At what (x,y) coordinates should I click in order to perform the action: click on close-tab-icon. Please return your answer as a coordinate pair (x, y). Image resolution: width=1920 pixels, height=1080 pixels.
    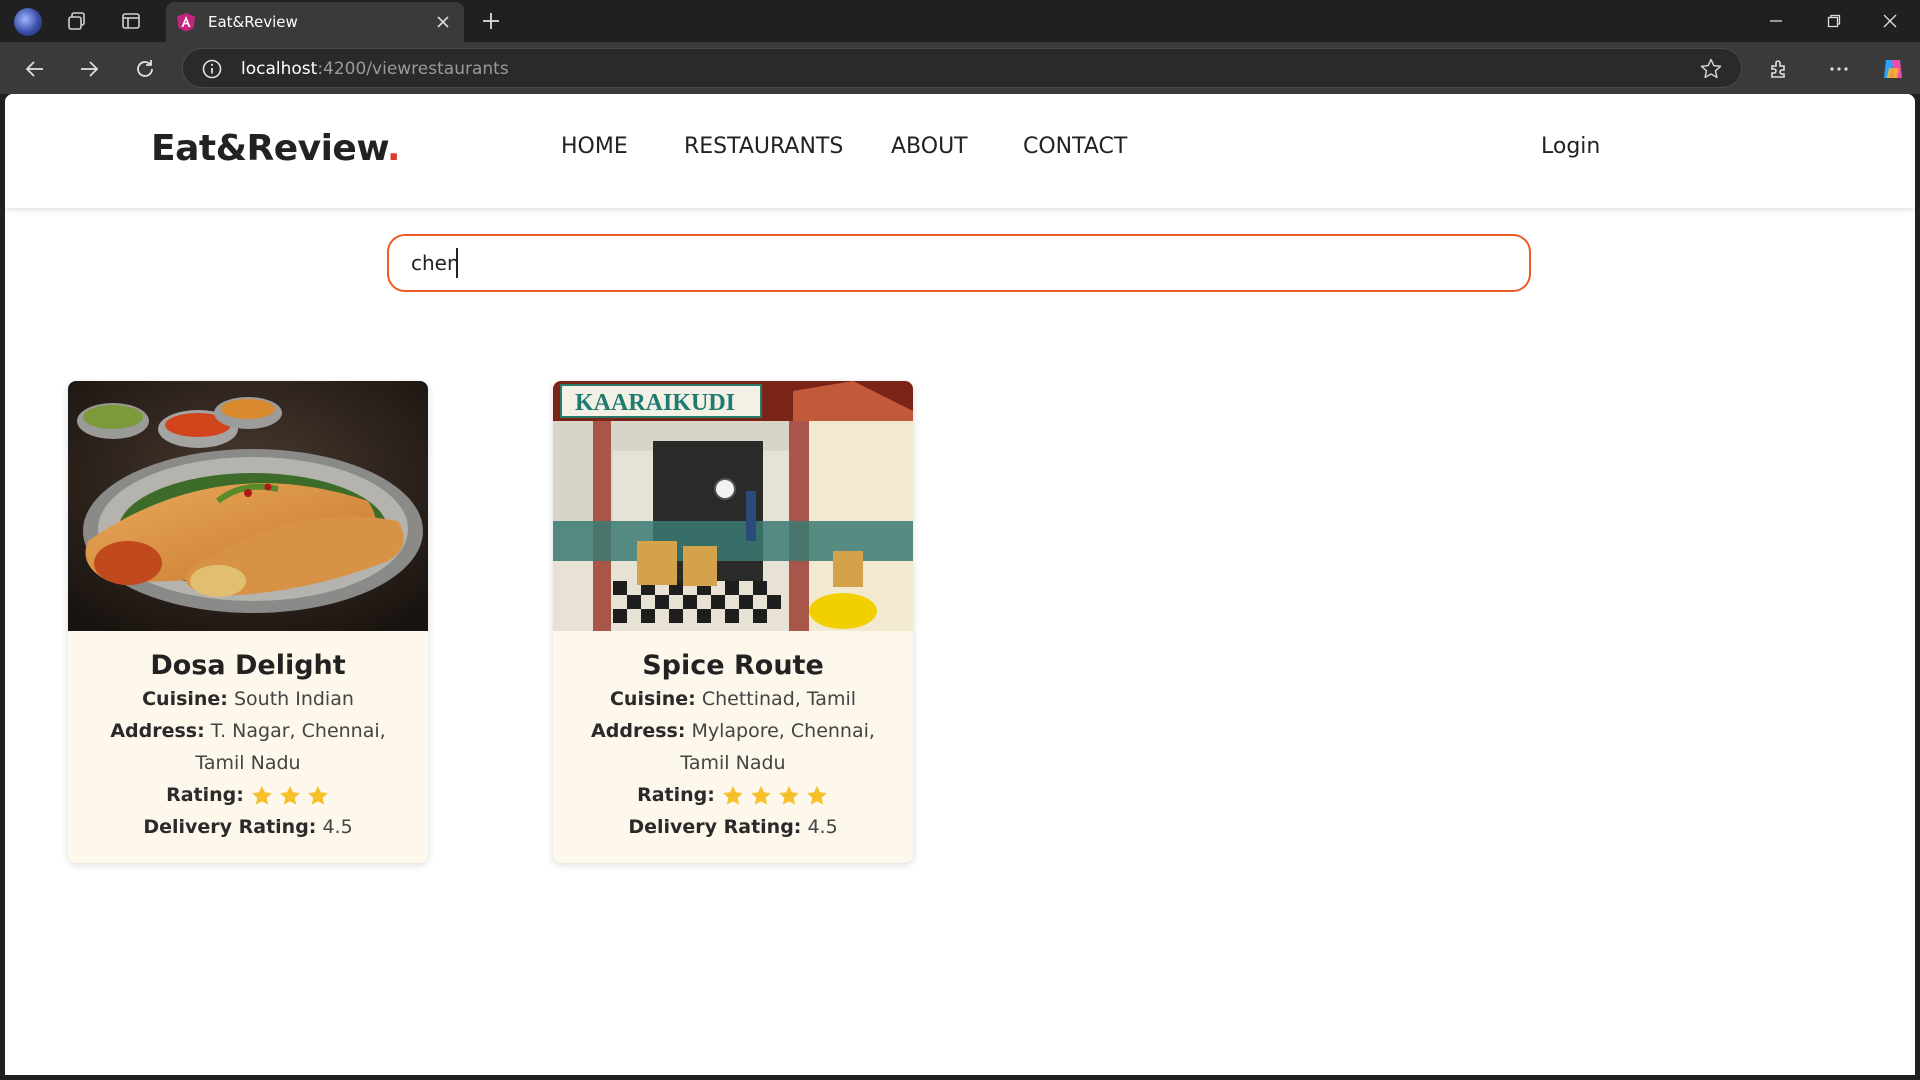
    Looking at the image, I should click on (443, 22).